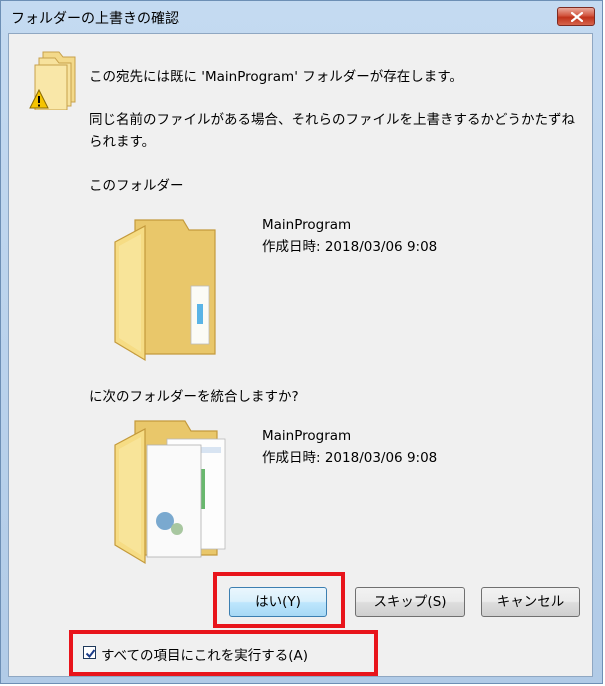  What do you see at coordinates (350, 458) in the screenshot?
I see `incoming-folder-date: 作成日時: 2018/03/06 9:08` at bounding box center [350, 458].